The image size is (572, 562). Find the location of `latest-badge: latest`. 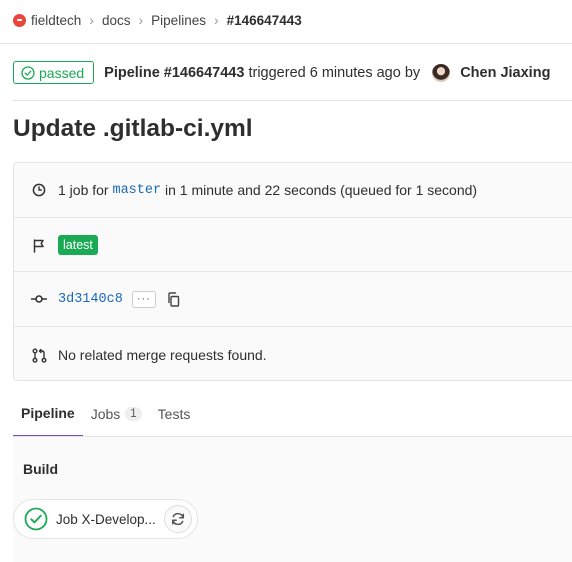

latest-badge: latest is located at coordinates (78, 245).